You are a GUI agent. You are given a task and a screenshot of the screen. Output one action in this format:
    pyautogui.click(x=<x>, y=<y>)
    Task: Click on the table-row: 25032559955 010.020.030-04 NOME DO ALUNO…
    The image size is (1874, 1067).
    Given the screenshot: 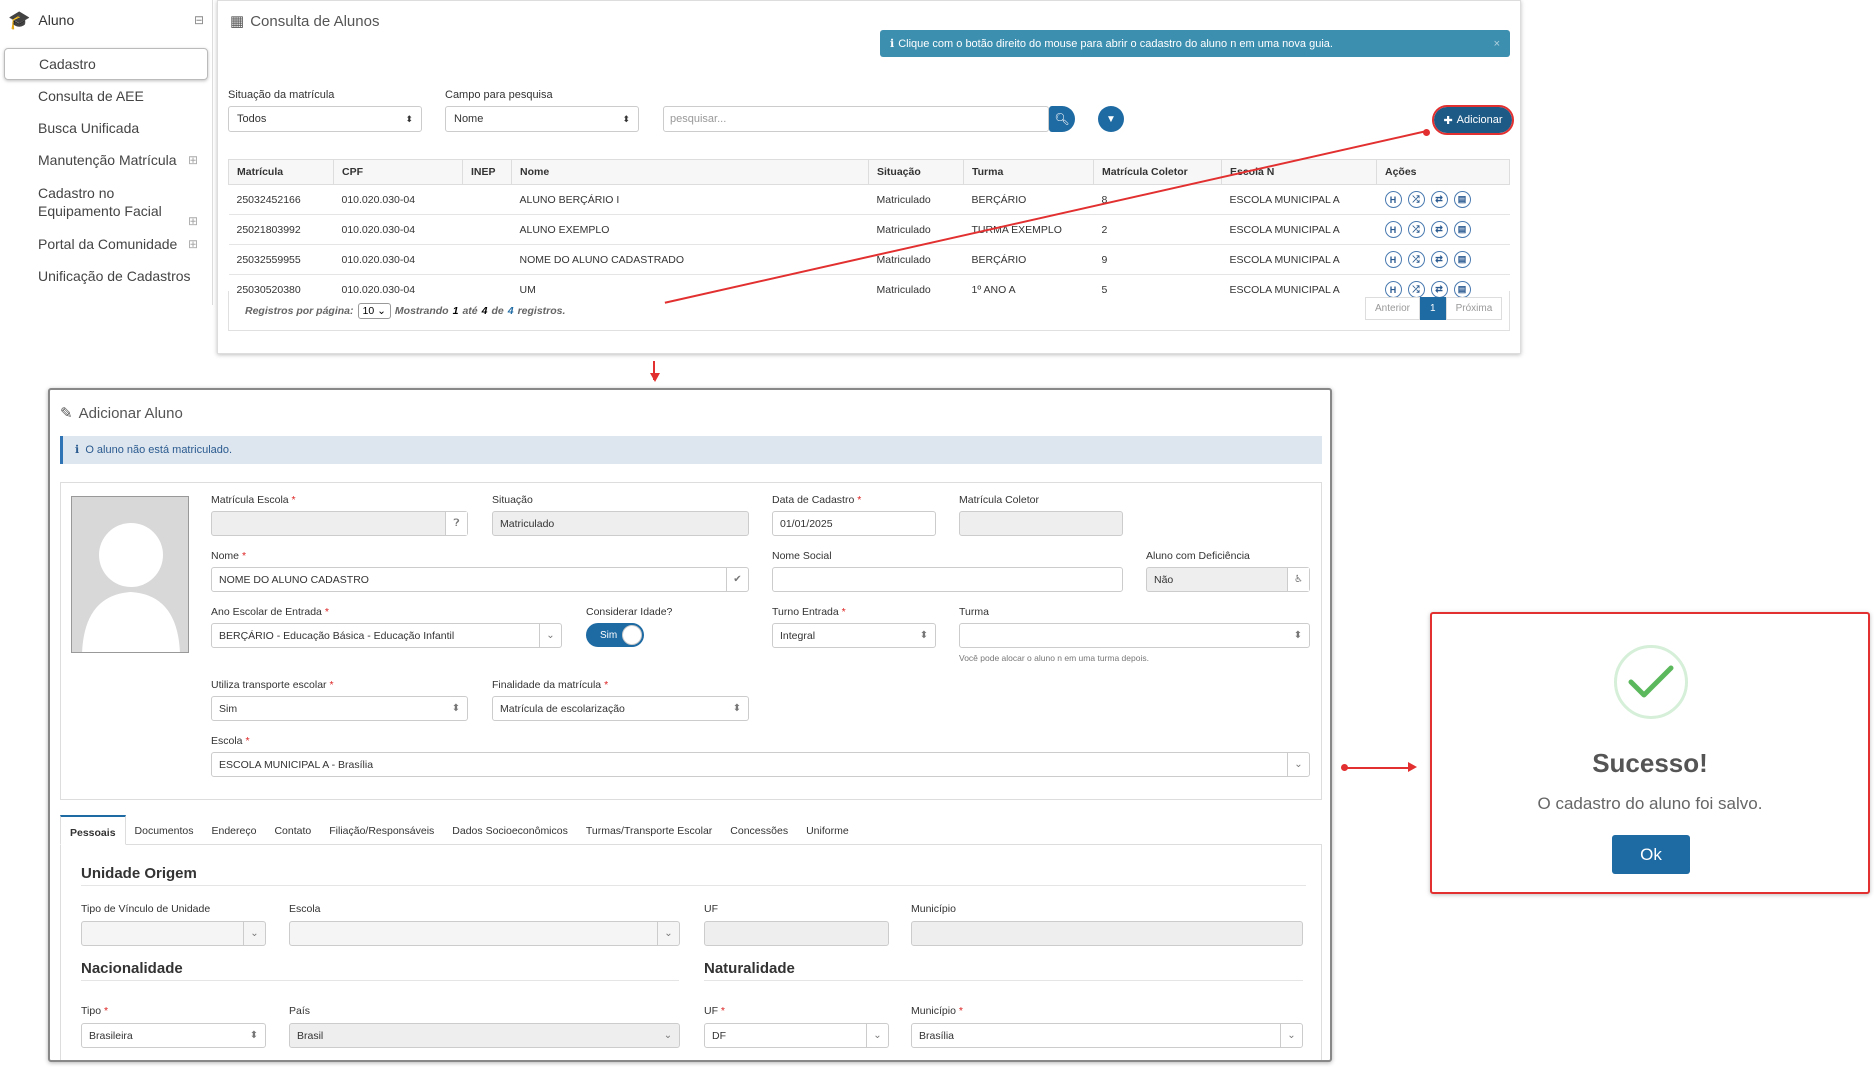 What is the action you would take?
    pyautogui.click(x=869, y=259)
    